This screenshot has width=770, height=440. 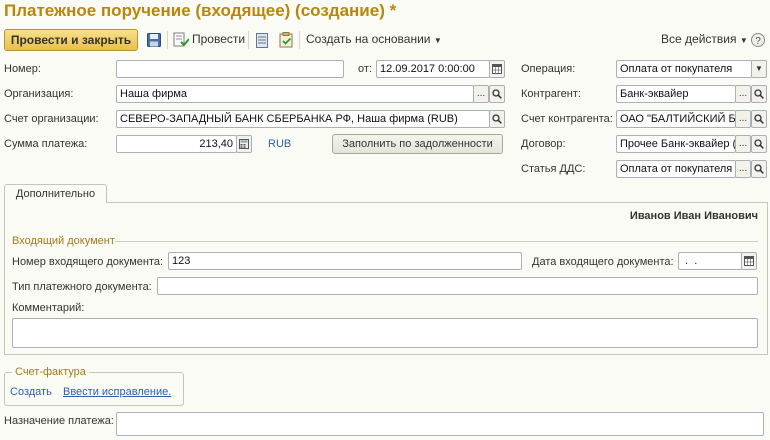 What do you see at coordinates (39, 94) in the screenshot?
I see `organization-label: Организация:` at bounding box center [39, 94].